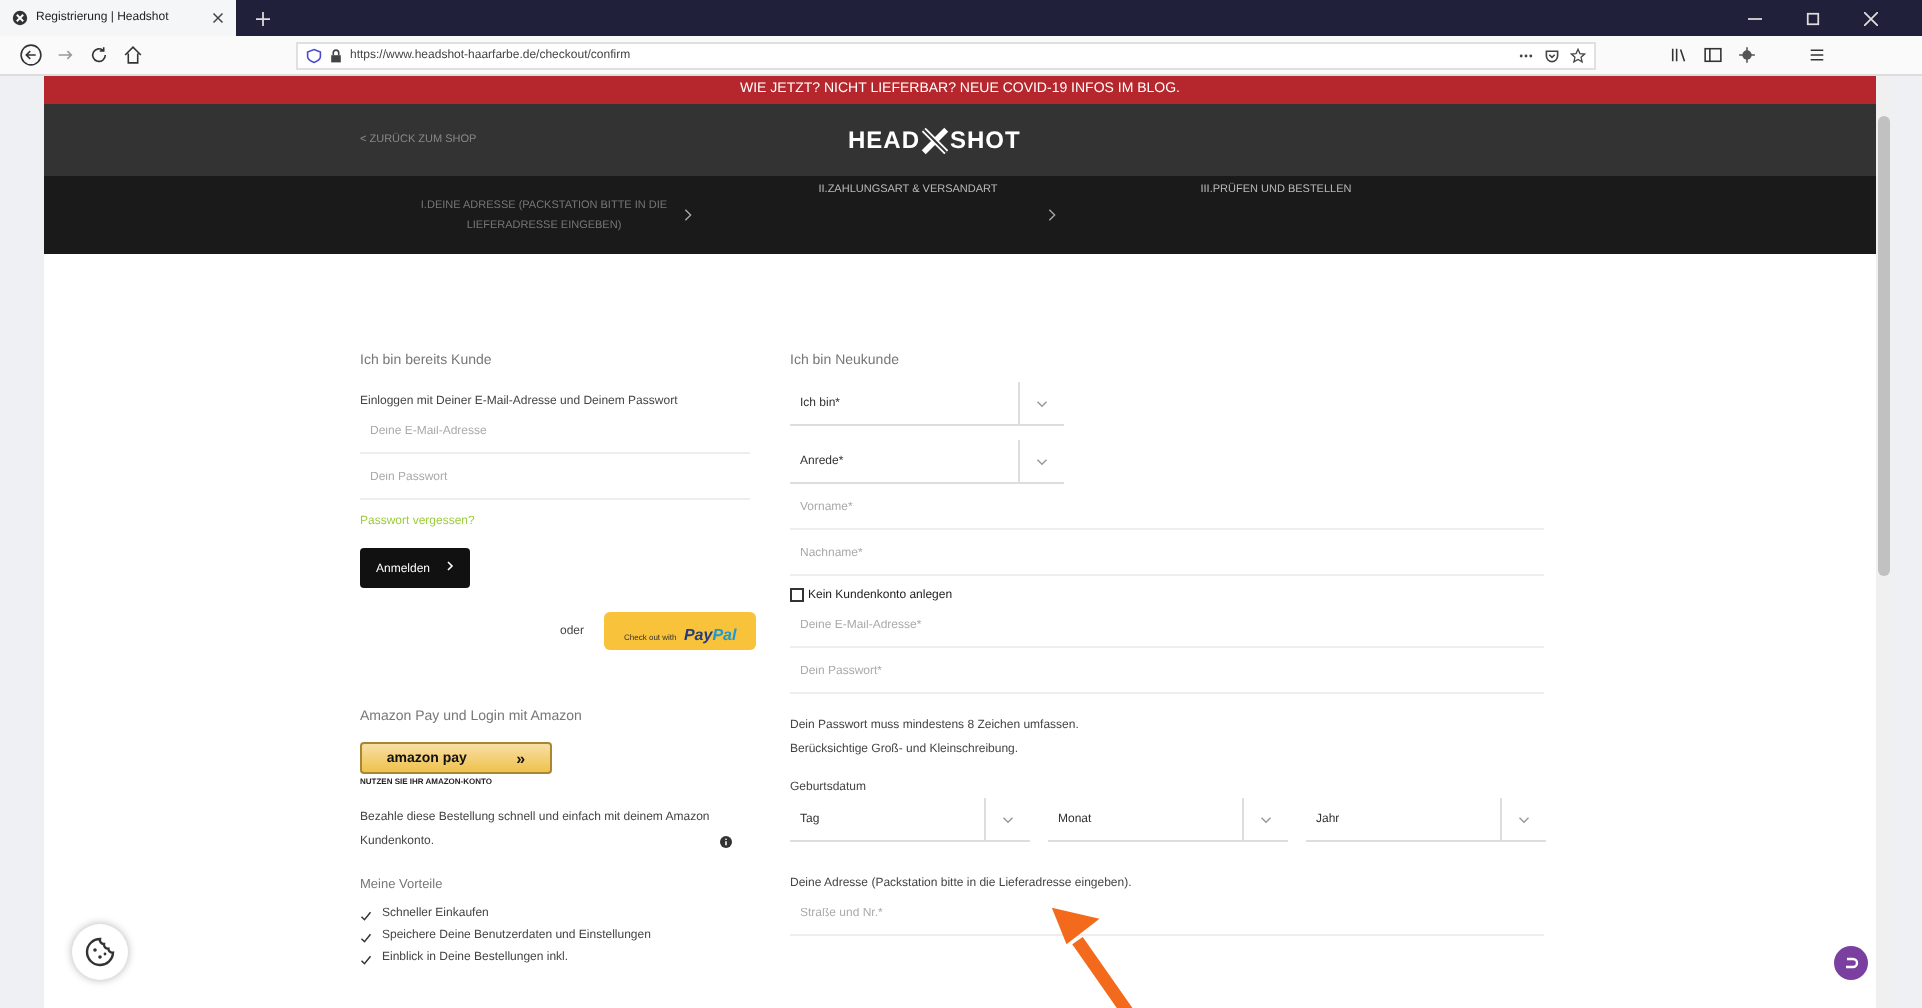  What do you see at coordinates (31, 55) in the screenshot?
I see `back-icon` at bounding box center [31, 55].